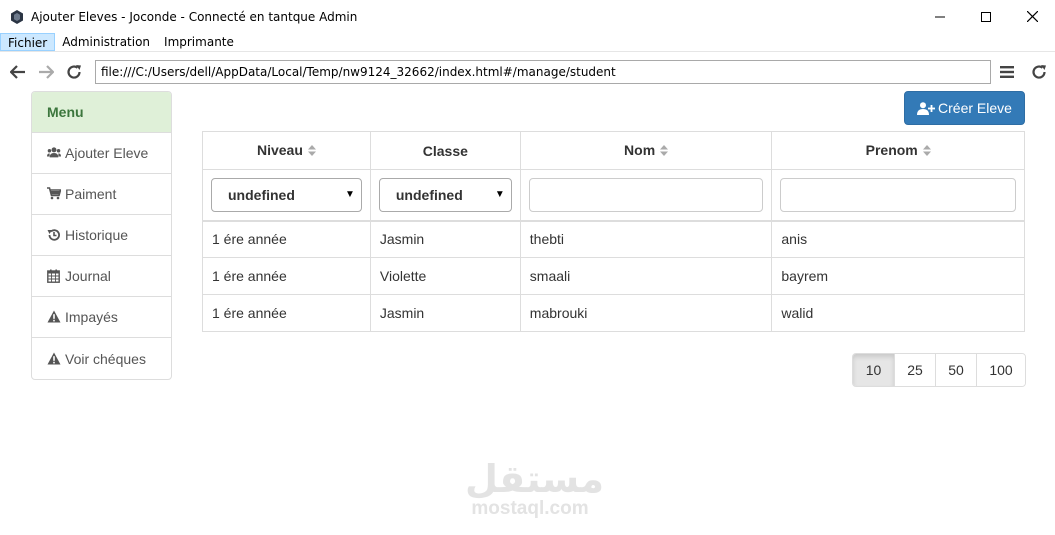  I want to click on column-header-niveau: Niveau, so click(286, 150).